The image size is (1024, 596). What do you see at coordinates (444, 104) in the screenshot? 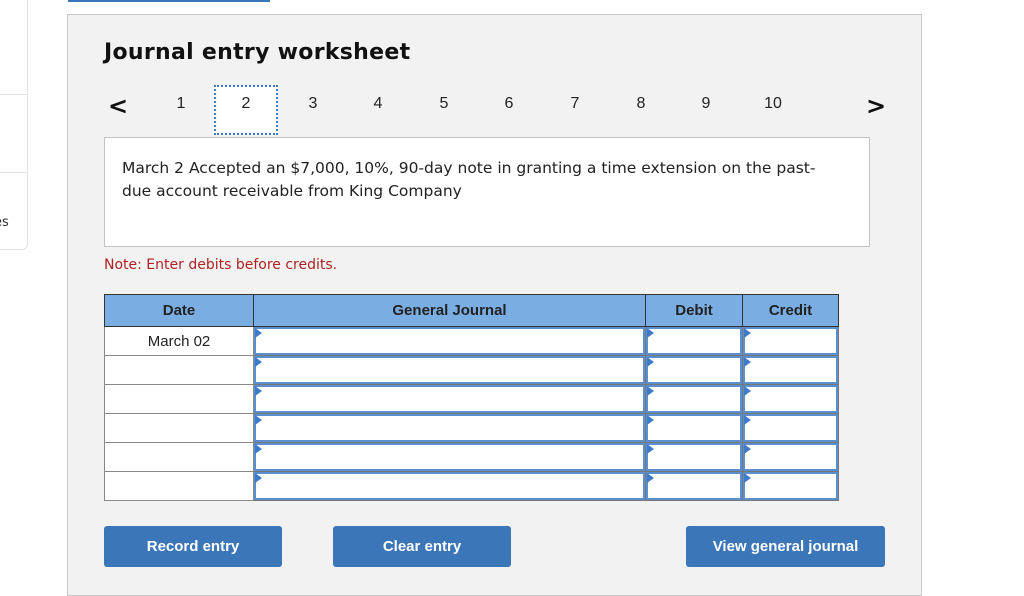
I see `page-5: 5` at bounding box center [444, 104].